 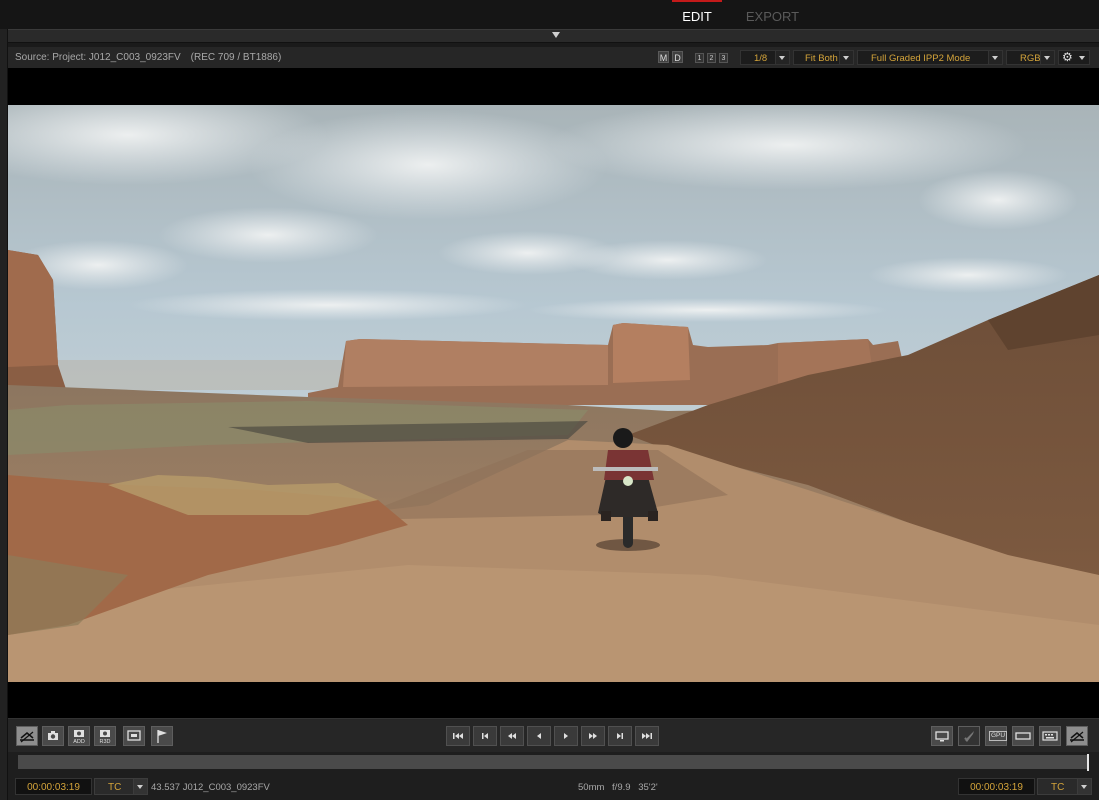 I want to click on timeline-area, so click(x=553, y=763).